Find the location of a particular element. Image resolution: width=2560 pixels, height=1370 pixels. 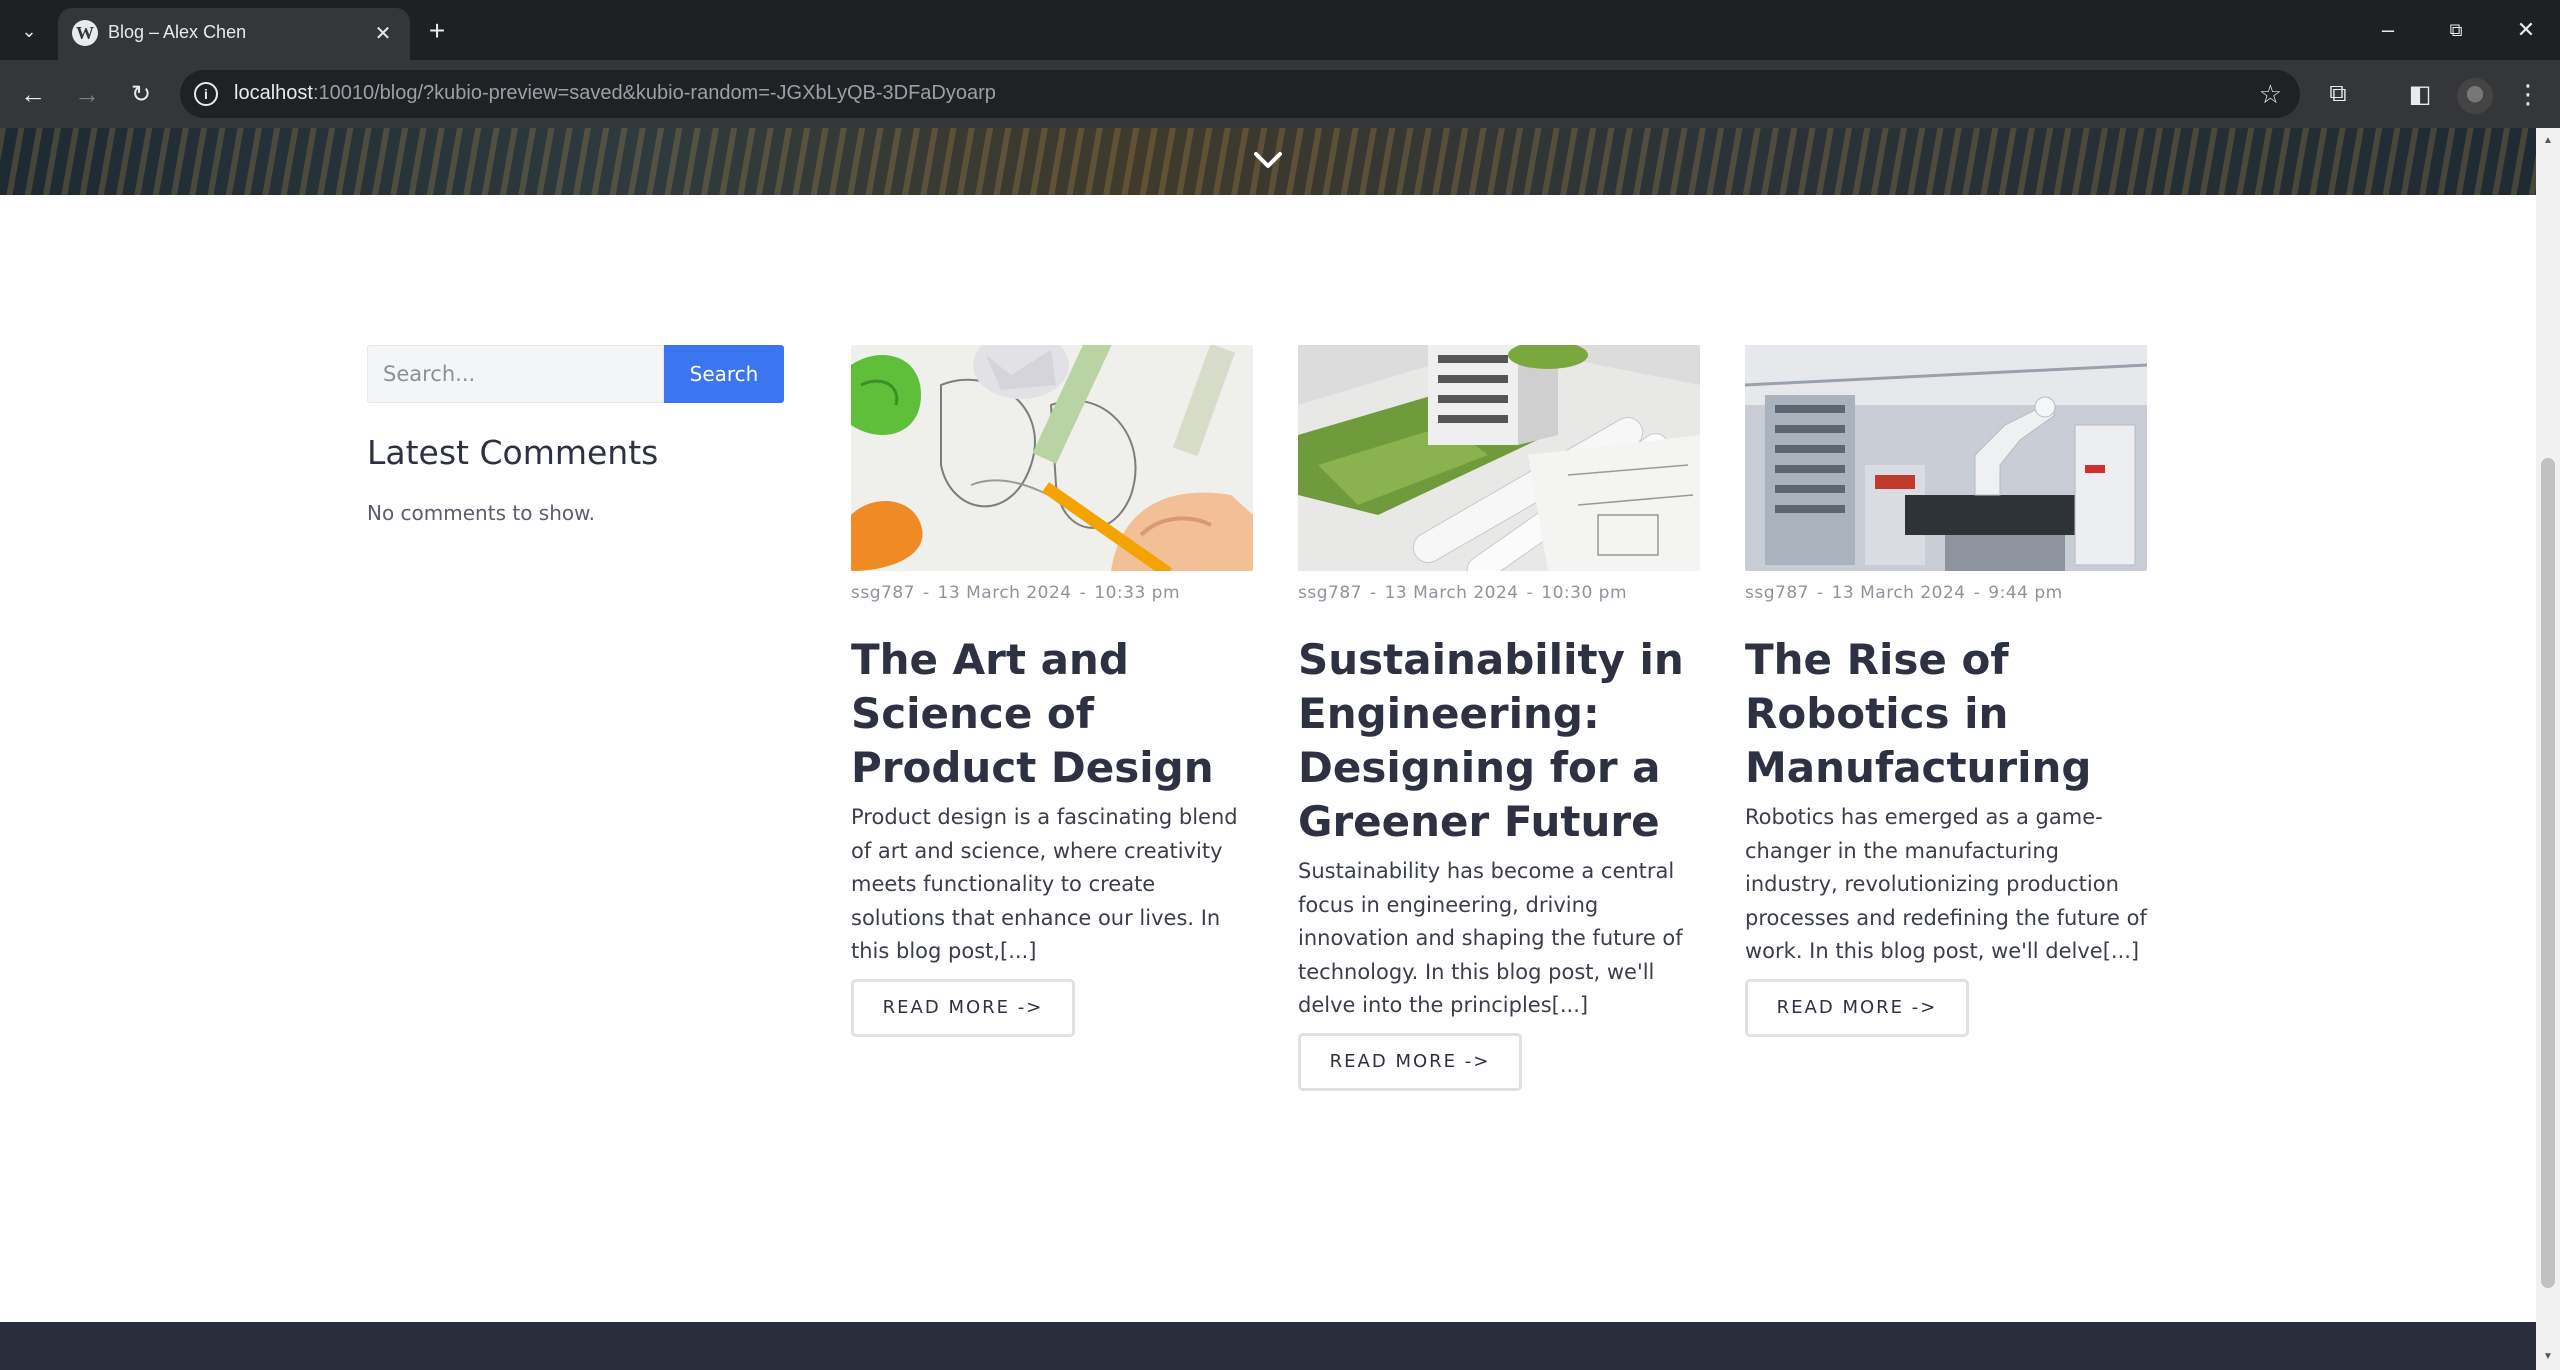

scroll-up-arrow-icon: ▲ is located at coordinates (2548, 140).